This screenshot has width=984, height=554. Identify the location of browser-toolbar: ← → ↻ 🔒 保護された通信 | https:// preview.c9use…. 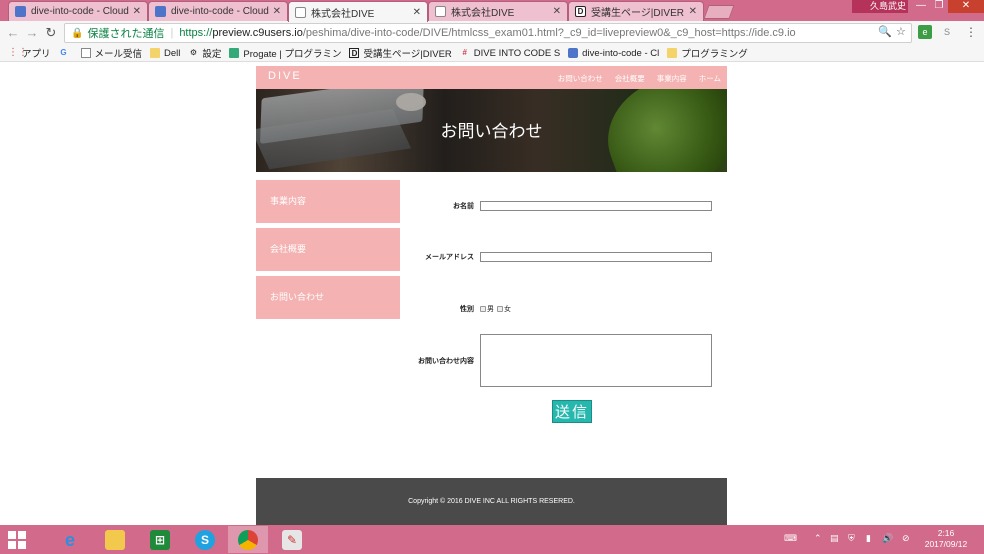
(492, 33).